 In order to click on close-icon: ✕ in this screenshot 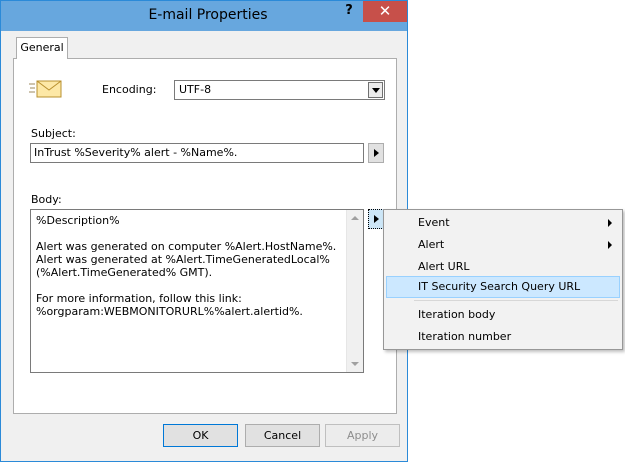, I will do `click(385, 11)`.